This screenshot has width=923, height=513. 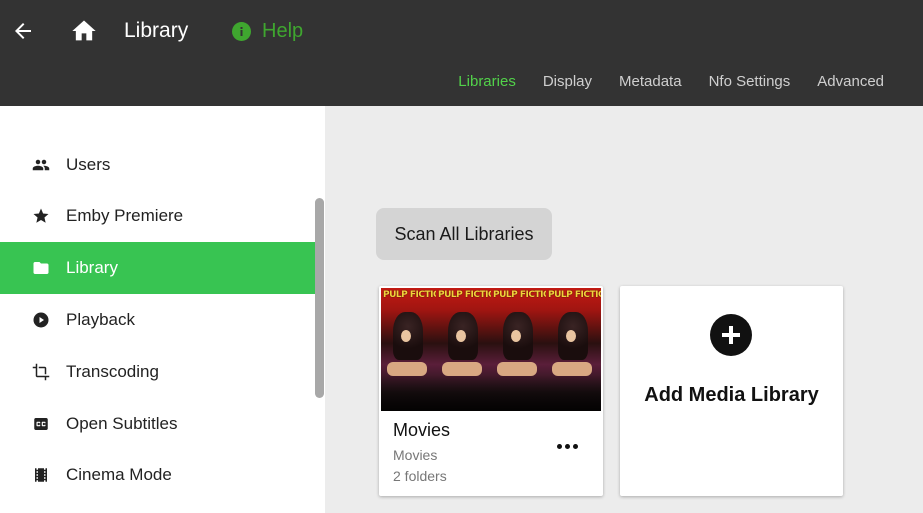 I want to click on sidebar-item-label: Transcoding, so click(x=112, y=371).